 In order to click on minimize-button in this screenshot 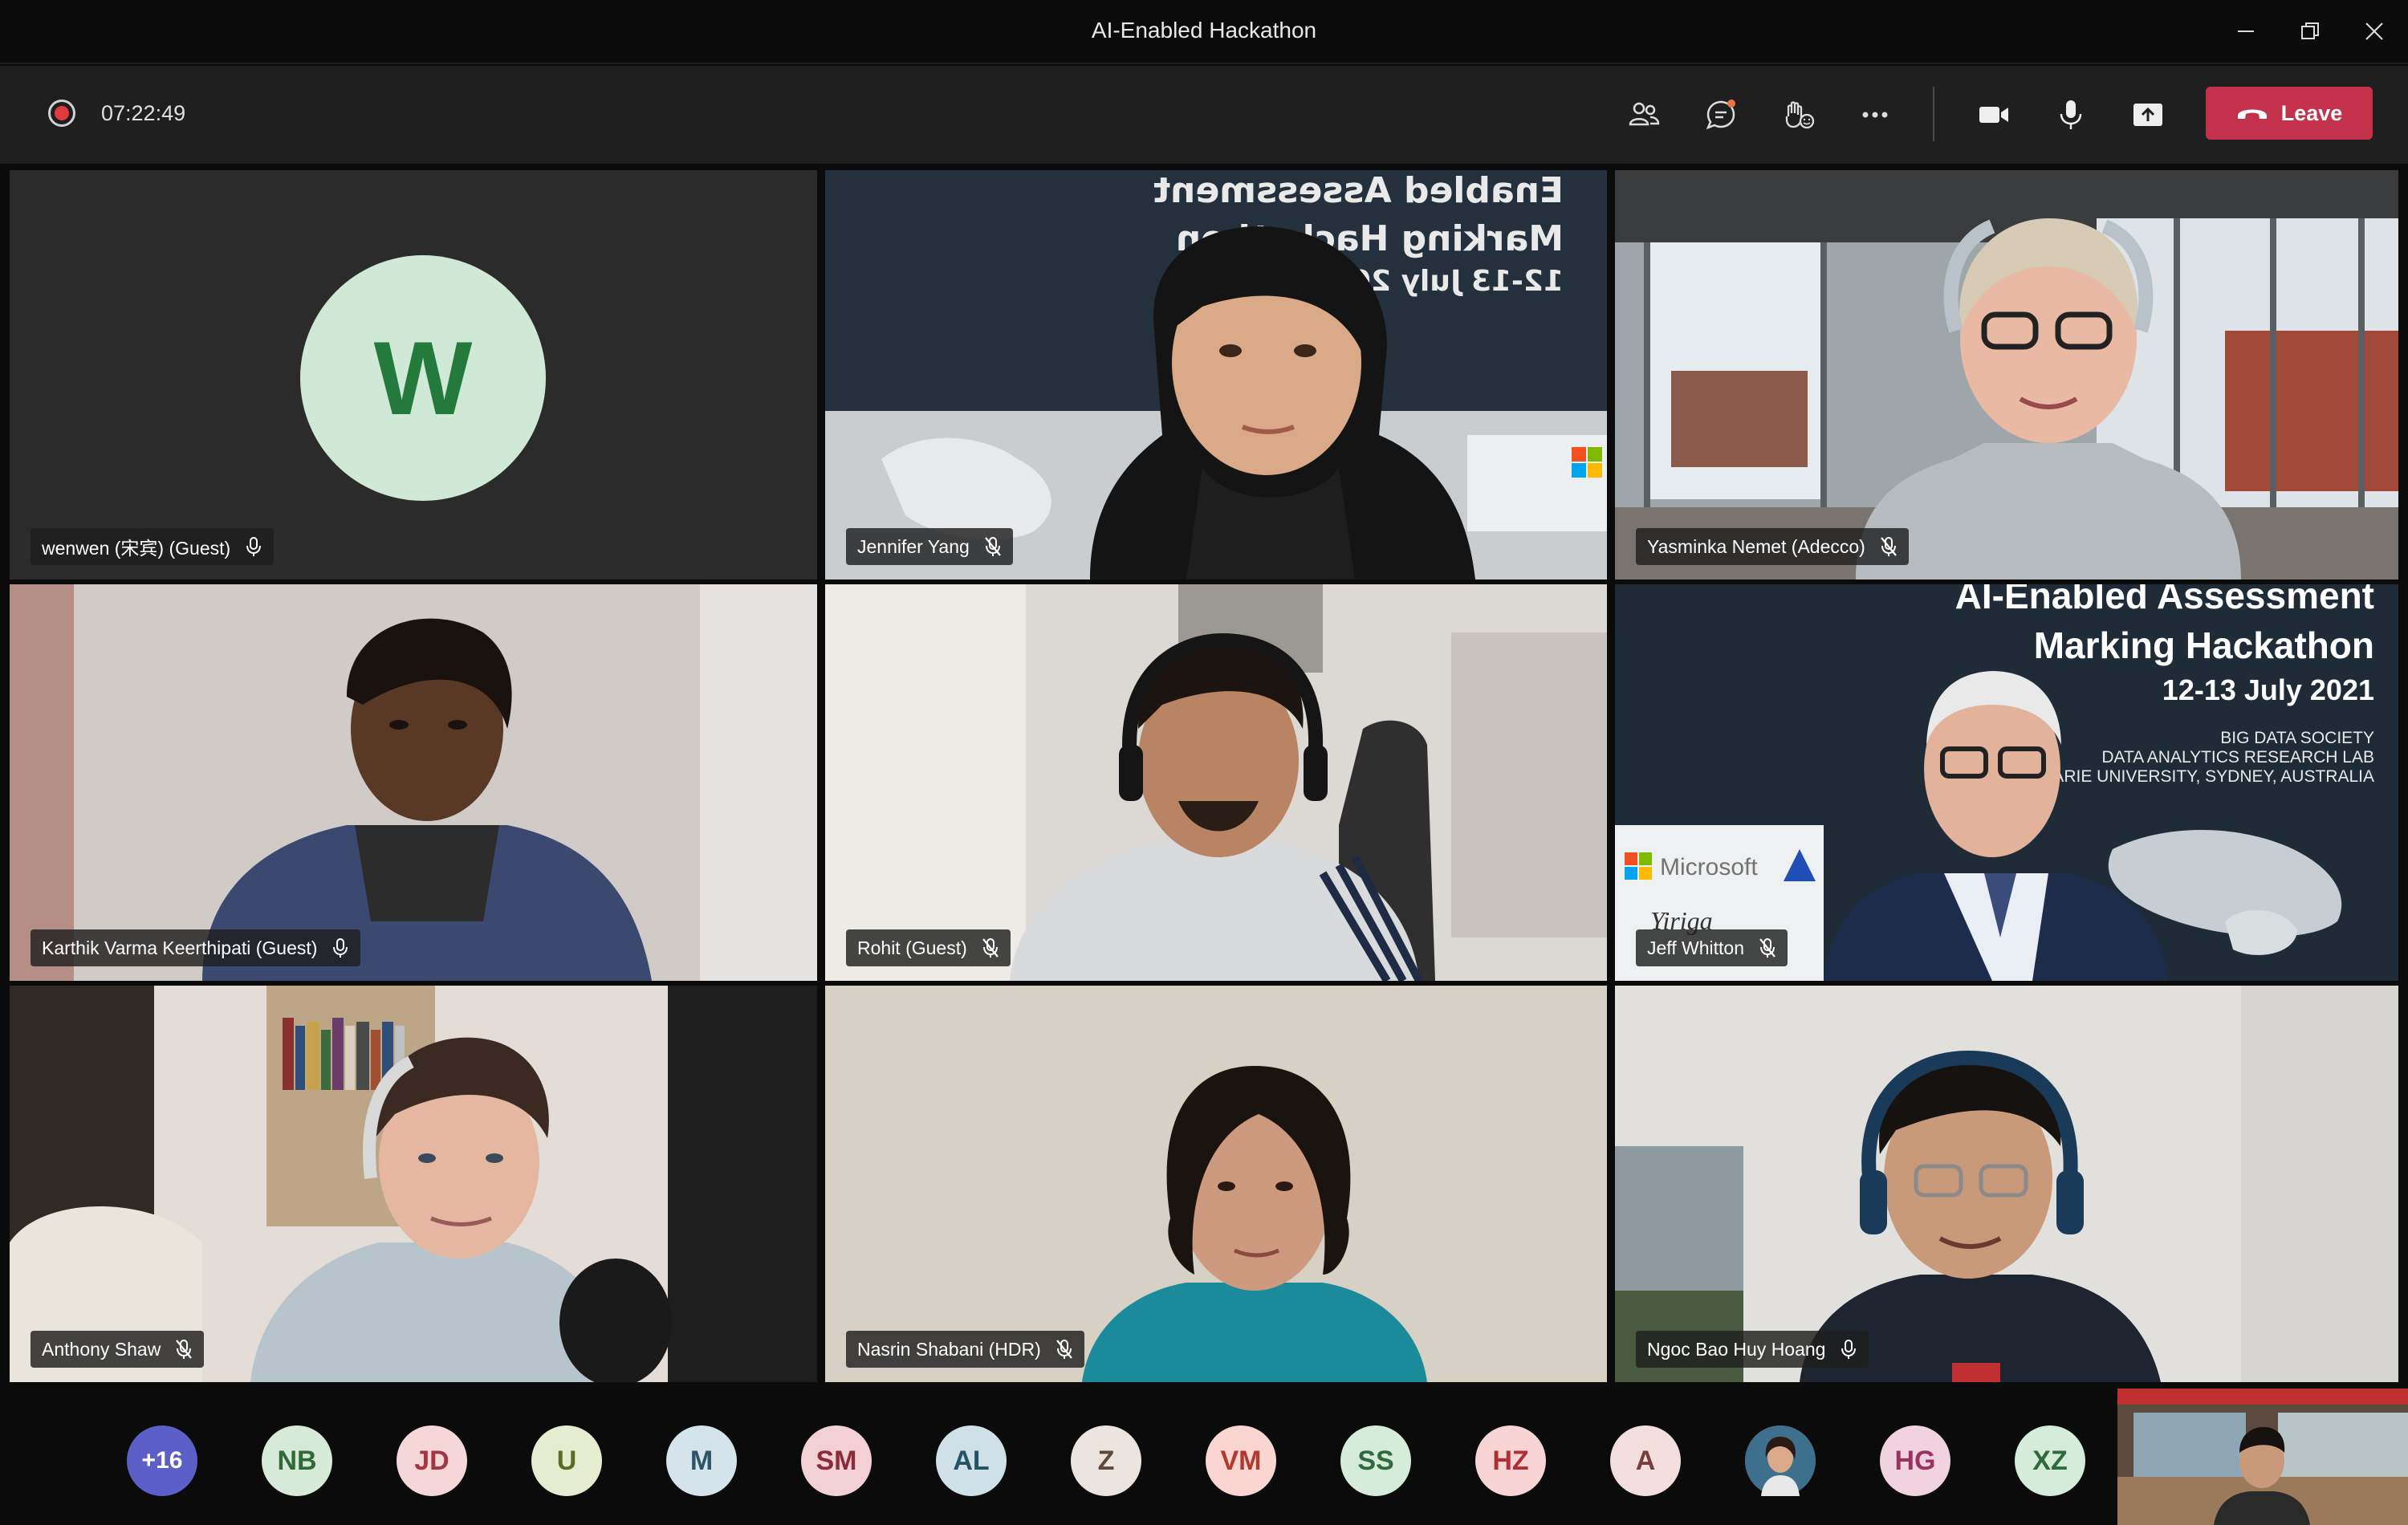, I will do `click(2245, 31)`.